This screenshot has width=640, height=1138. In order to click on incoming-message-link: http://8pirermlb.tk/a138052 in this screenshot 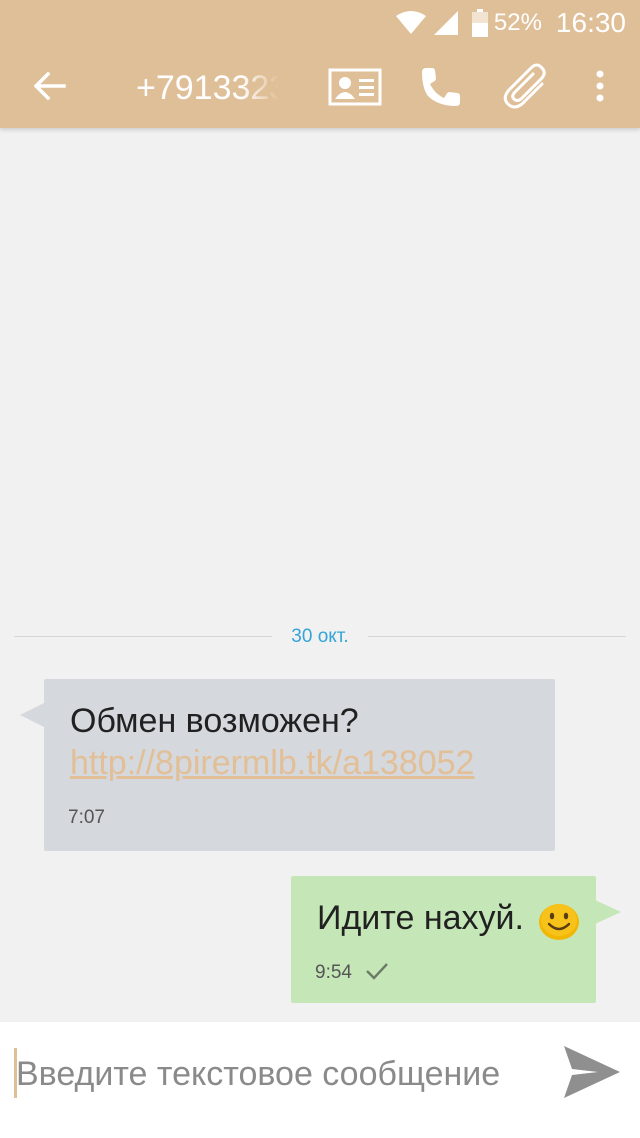, I will do `click(272, 763)`.